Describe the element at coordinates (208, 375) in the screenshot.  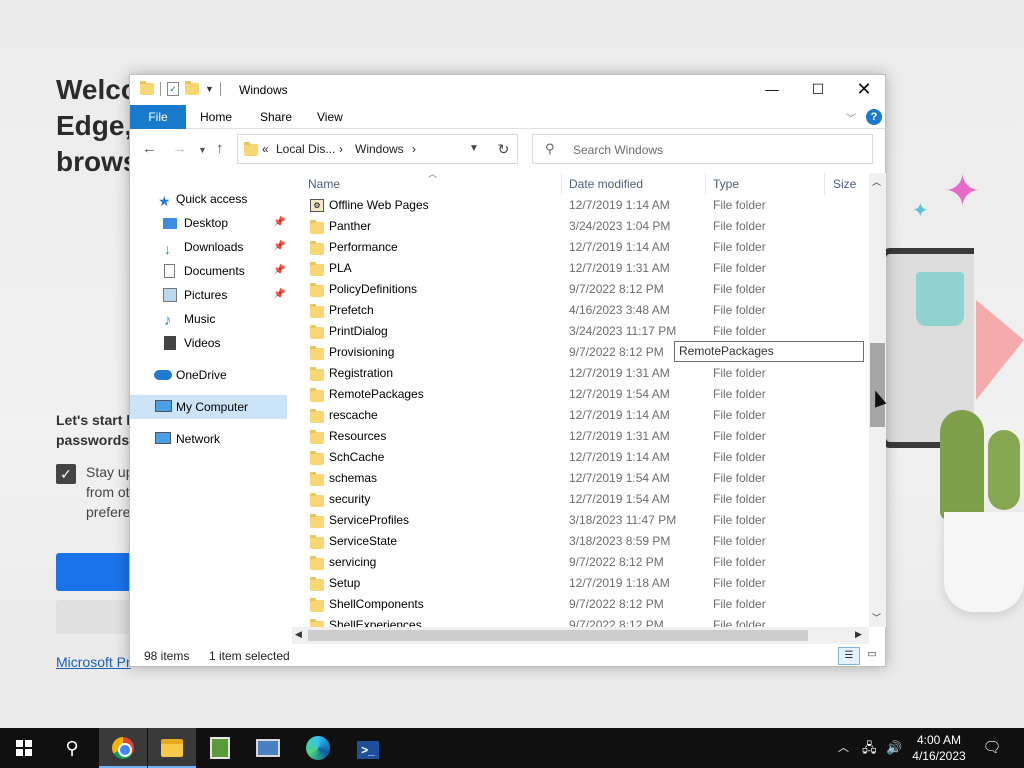
I see `sidebar-item-onedrive: OneDrive` at that location.